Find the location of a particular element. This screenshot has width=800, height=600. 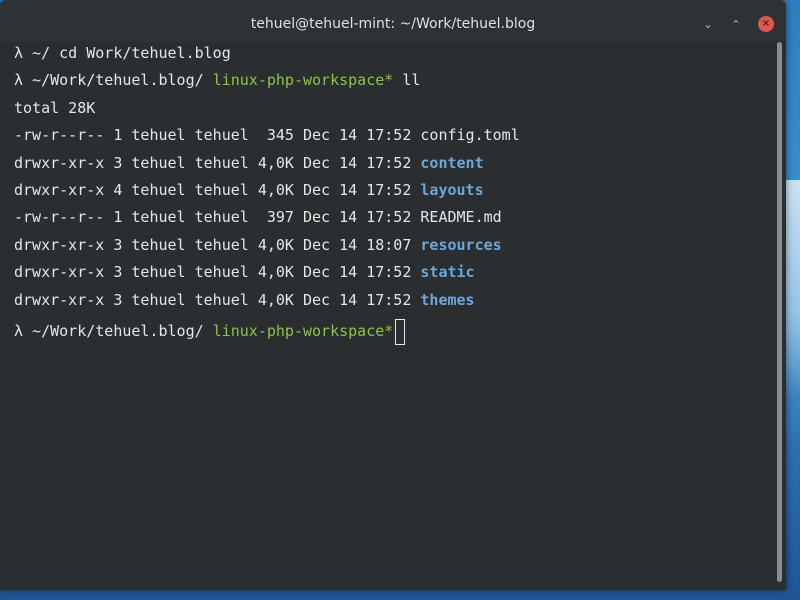

minimize-button: ⌄ is located at coordinates (708, 24).